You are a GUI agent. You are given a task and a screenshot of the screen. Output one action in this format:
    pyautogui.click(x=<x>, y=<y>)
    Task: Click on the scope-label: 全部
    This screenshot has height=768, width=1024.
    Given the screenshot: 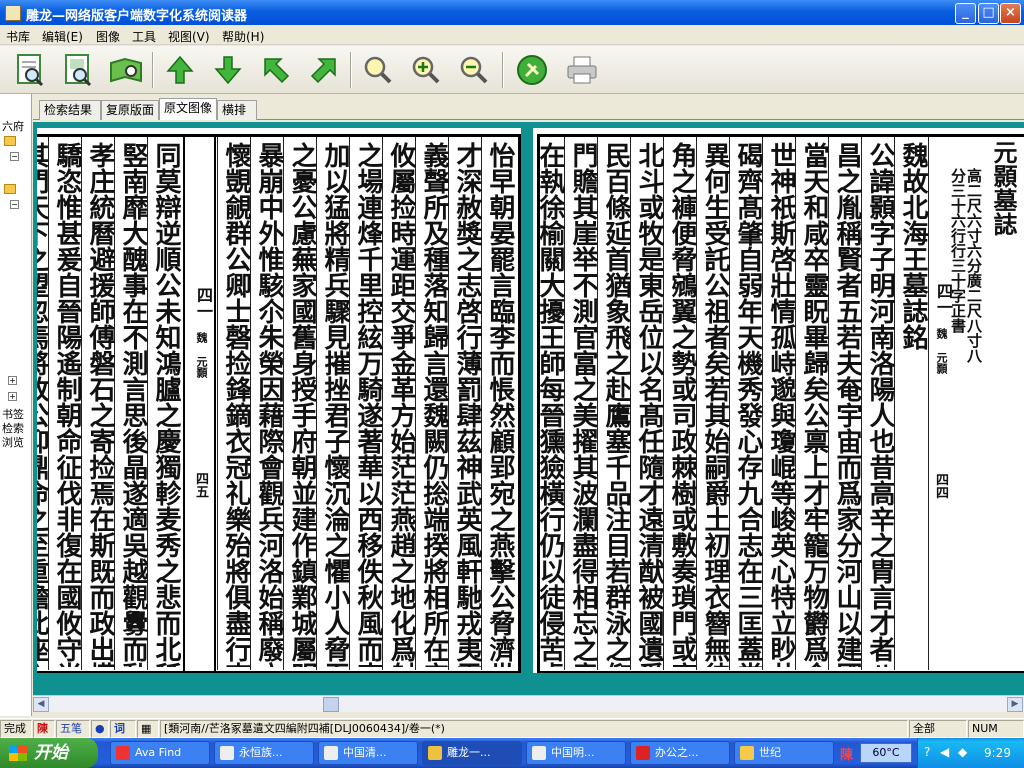 What is the action you would take?
    pyautogui.click(x=938, y=729)
    